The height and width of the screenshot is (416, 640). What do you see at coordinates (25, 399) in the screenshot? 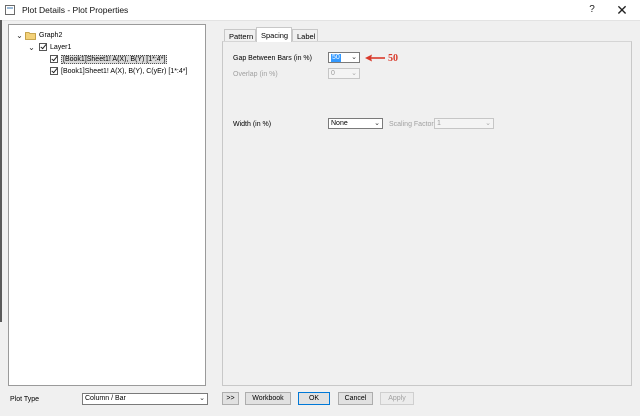
I see `plot-type-label: Plot Type` at bounding box center [25, 399].